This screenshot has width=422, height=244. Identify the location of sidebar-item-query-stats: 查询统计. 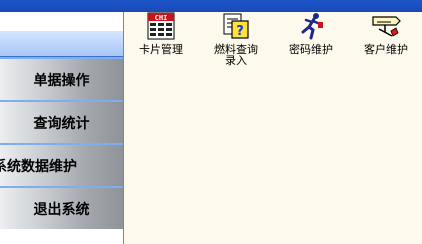
(61, 121).